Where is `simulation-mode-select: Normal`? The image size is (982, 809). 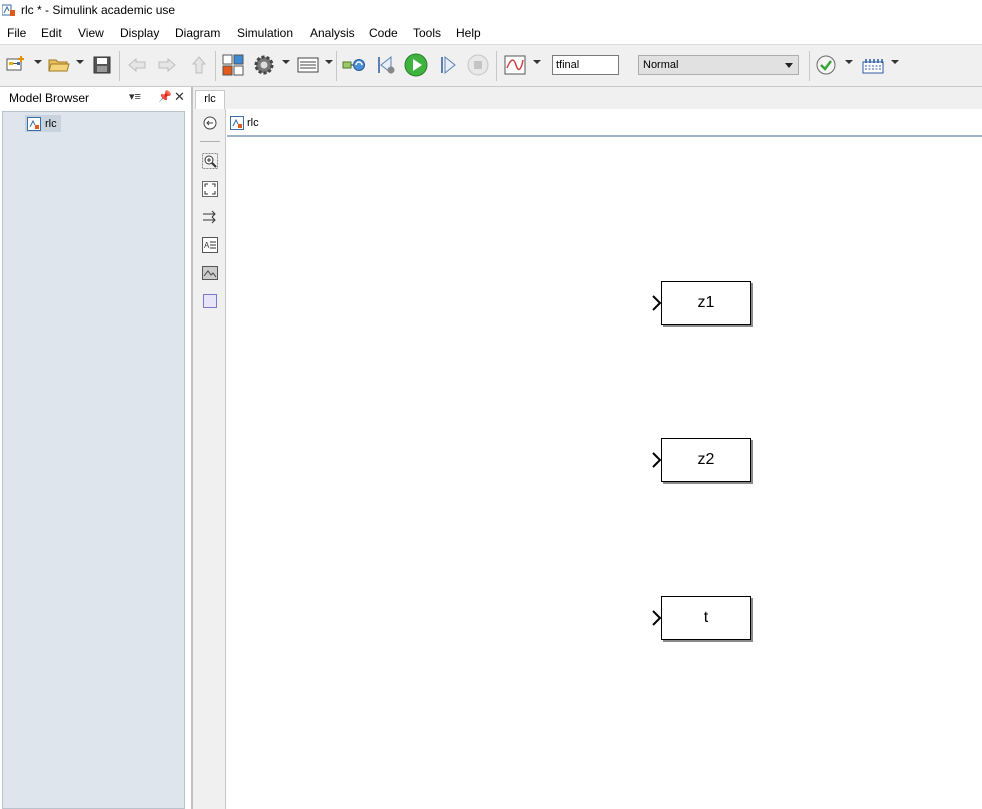
simulation-mode-select: Normal is located at coordinates (718, 65).